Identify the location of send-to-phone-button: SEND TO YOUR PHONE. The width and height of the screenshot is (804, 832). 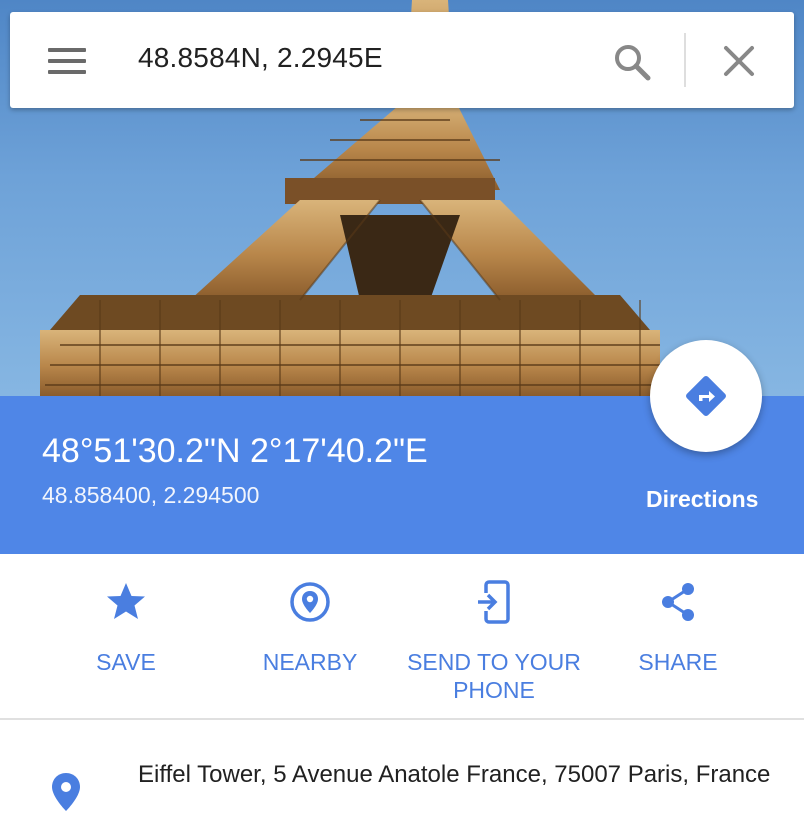
(494, 629).